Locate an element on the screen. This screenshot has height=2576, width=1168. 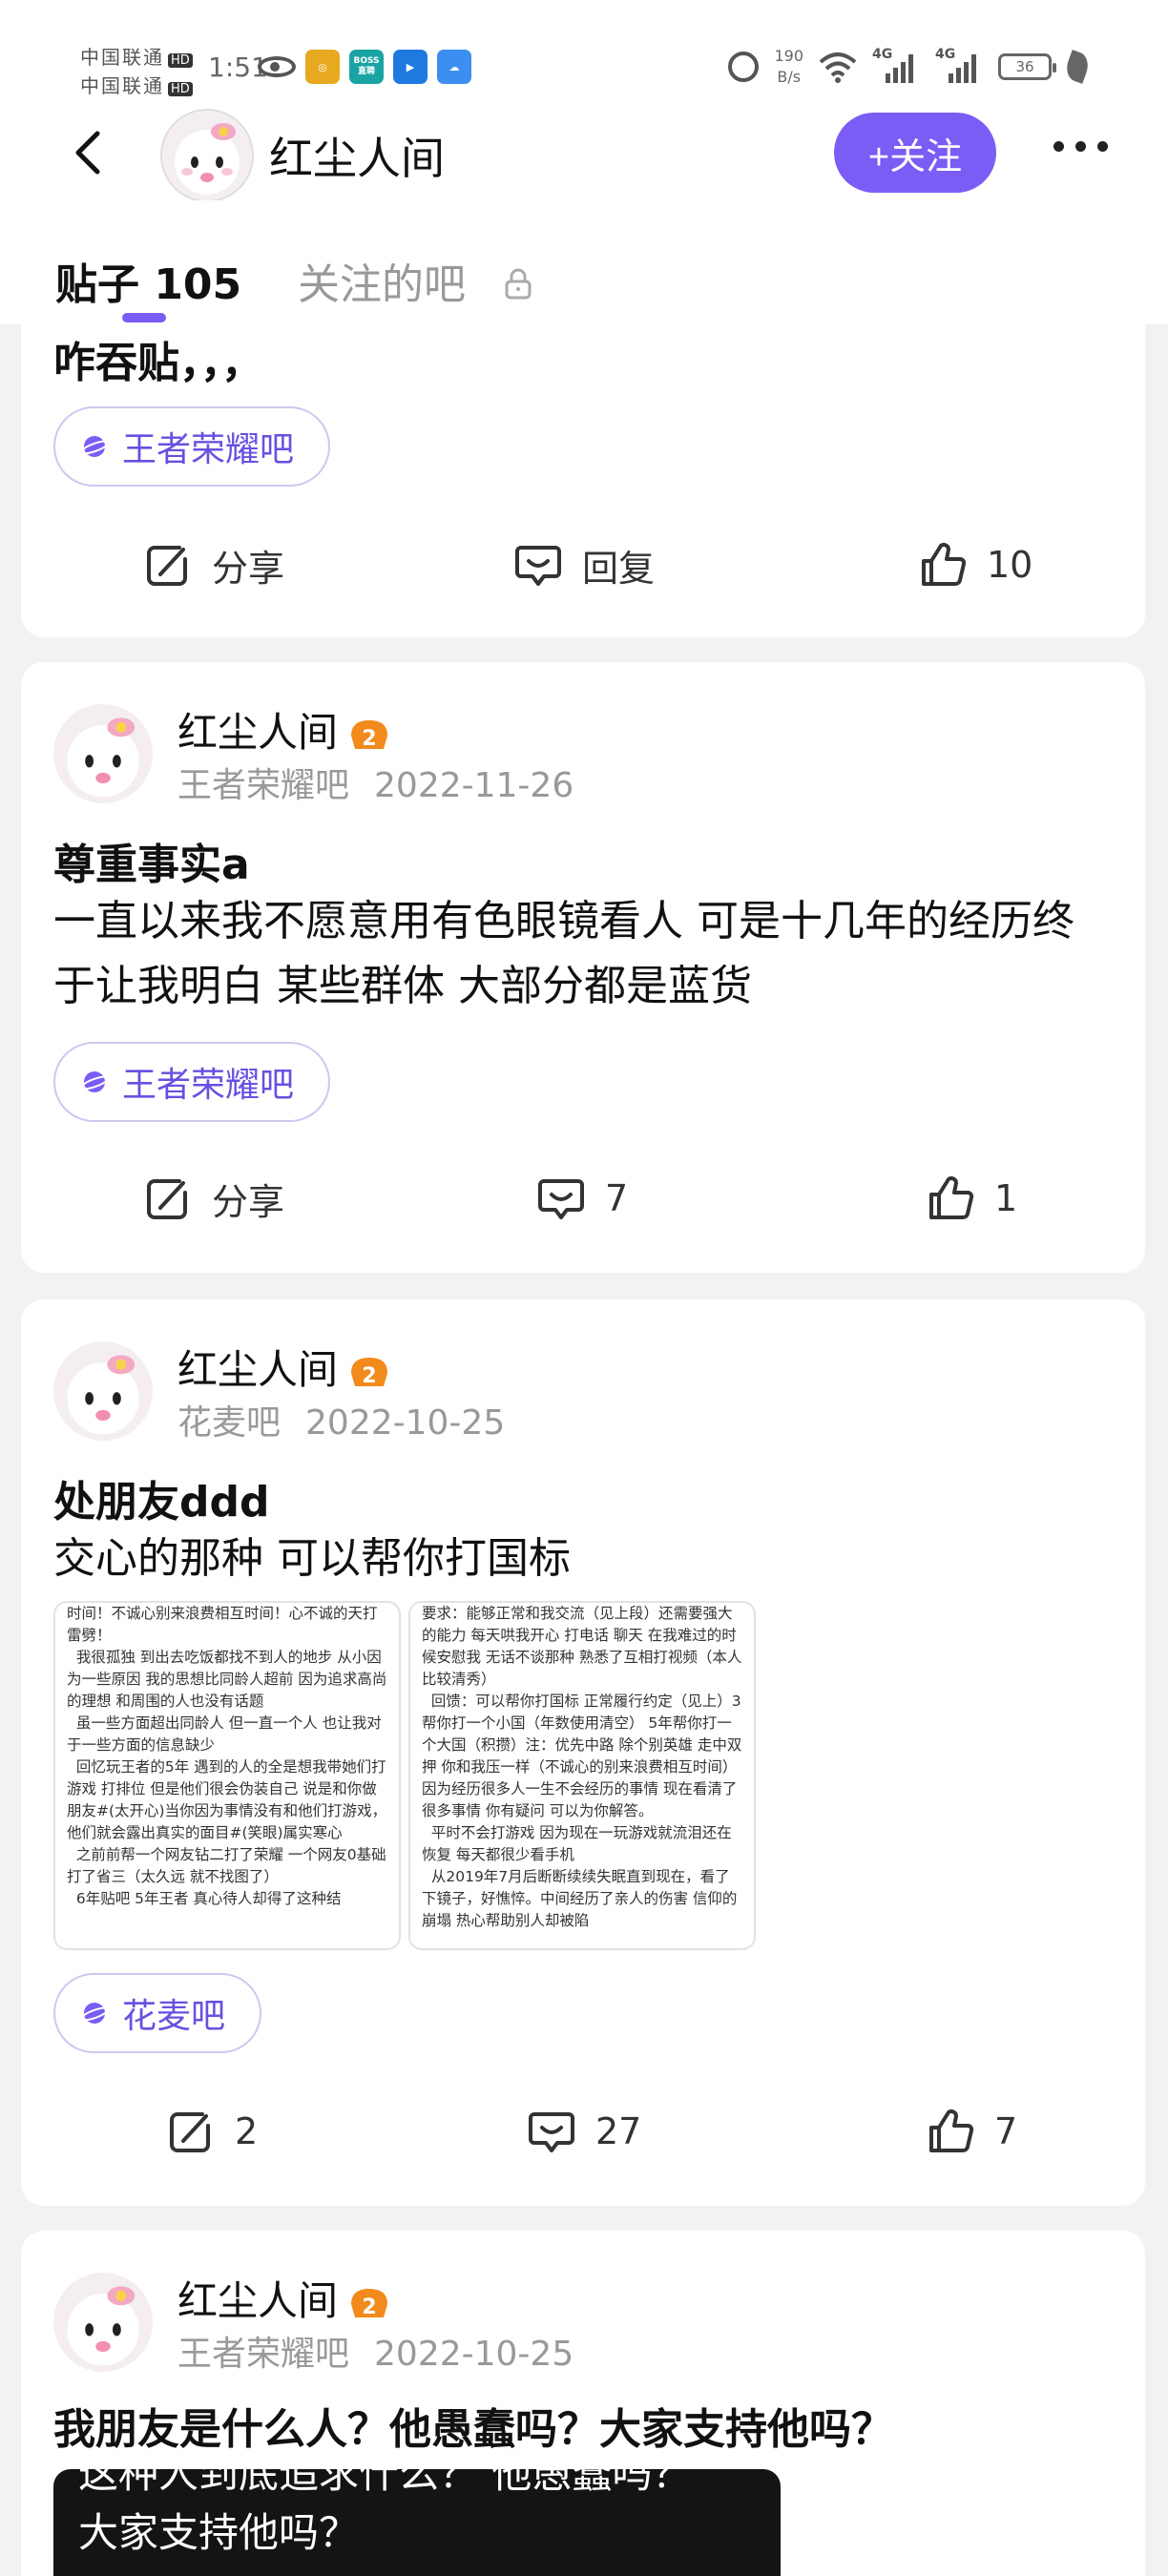
profile-tabs: 贴子 105 关注的吧 is located at coordinates (584, 262).